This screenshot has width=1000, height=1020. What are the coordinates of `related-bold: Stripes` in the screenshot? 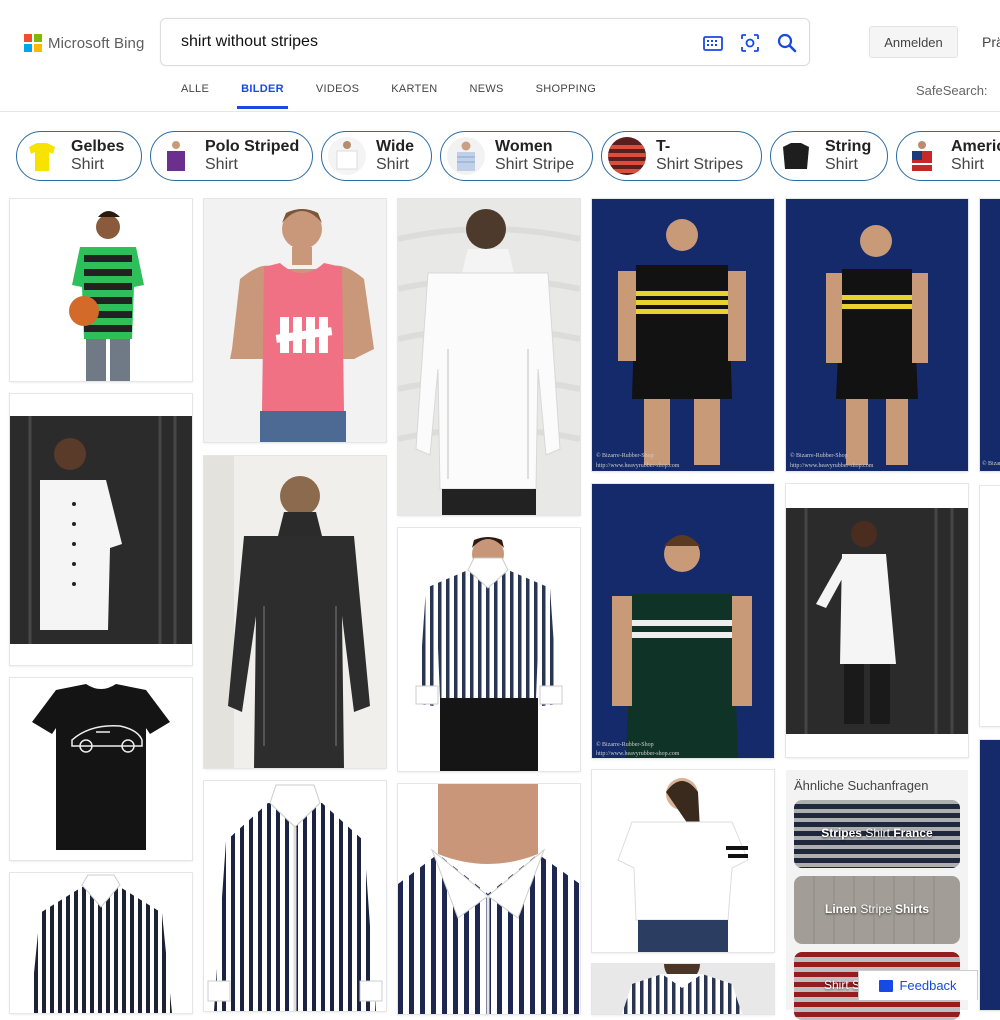 It's located at (841, 833).